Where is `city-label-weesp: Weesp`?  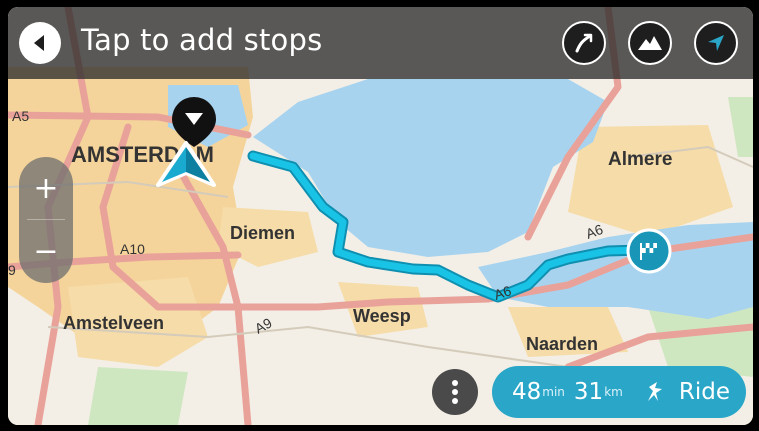
city-label-weesp: Weesp is located at coordinates (382, 316).